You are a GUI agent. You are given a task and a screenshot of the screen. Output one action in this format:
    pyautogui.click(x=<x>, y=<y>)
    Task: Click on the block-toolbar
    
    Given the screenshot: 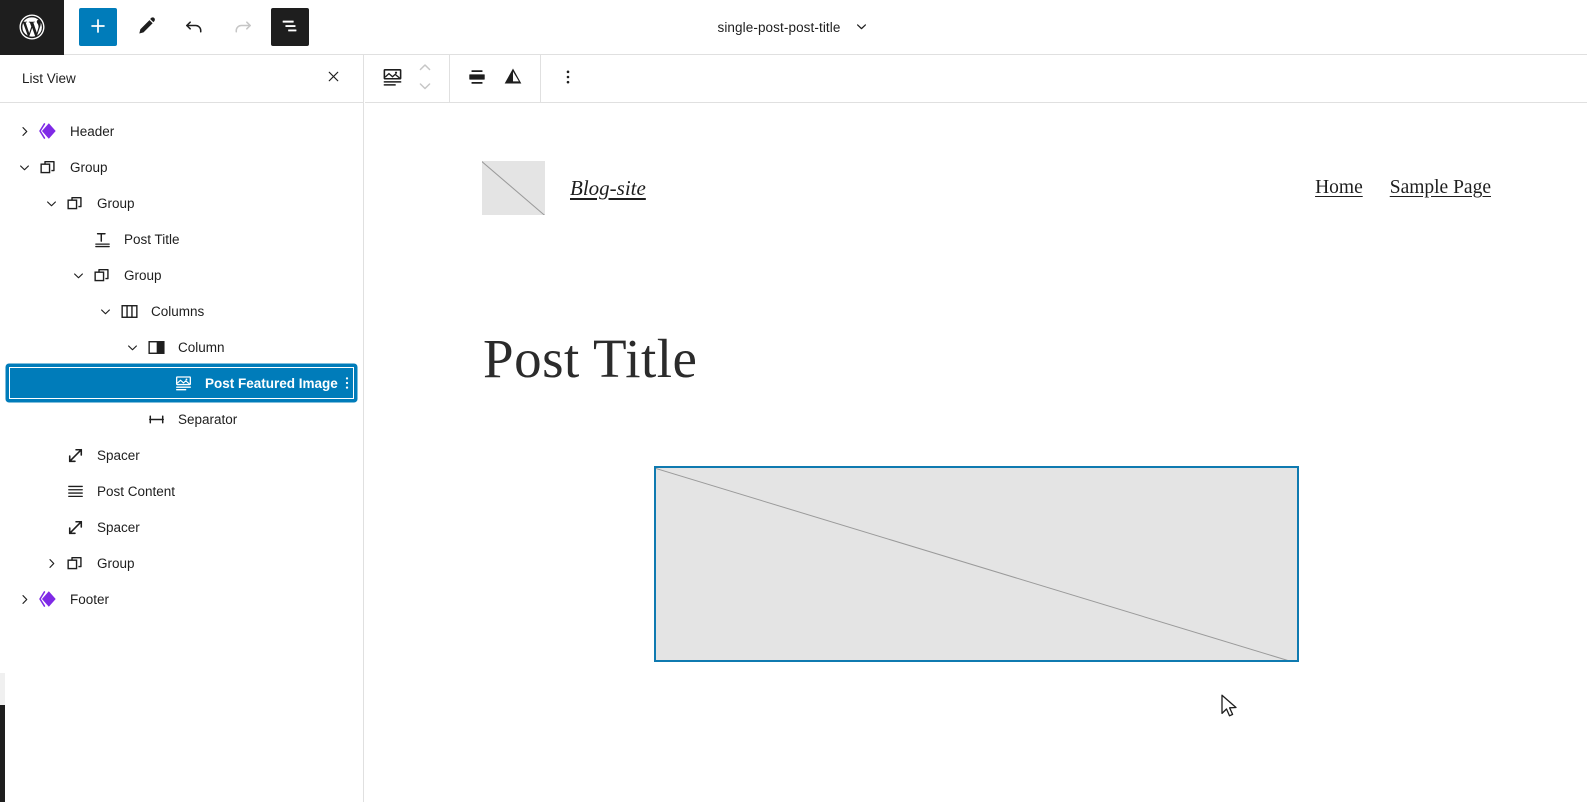 What is the action you would take?
    pyautogui.click(x=976, y=78)
    